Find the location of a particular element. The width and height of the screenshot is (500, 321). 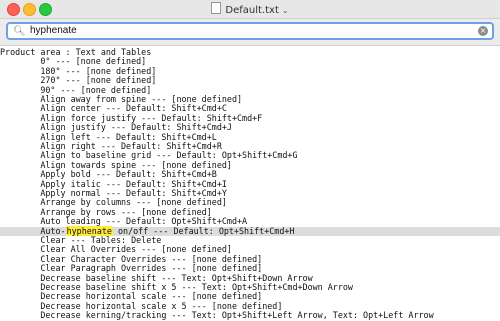

window-title-text: Default.txt is located at coordinates (252, 10).